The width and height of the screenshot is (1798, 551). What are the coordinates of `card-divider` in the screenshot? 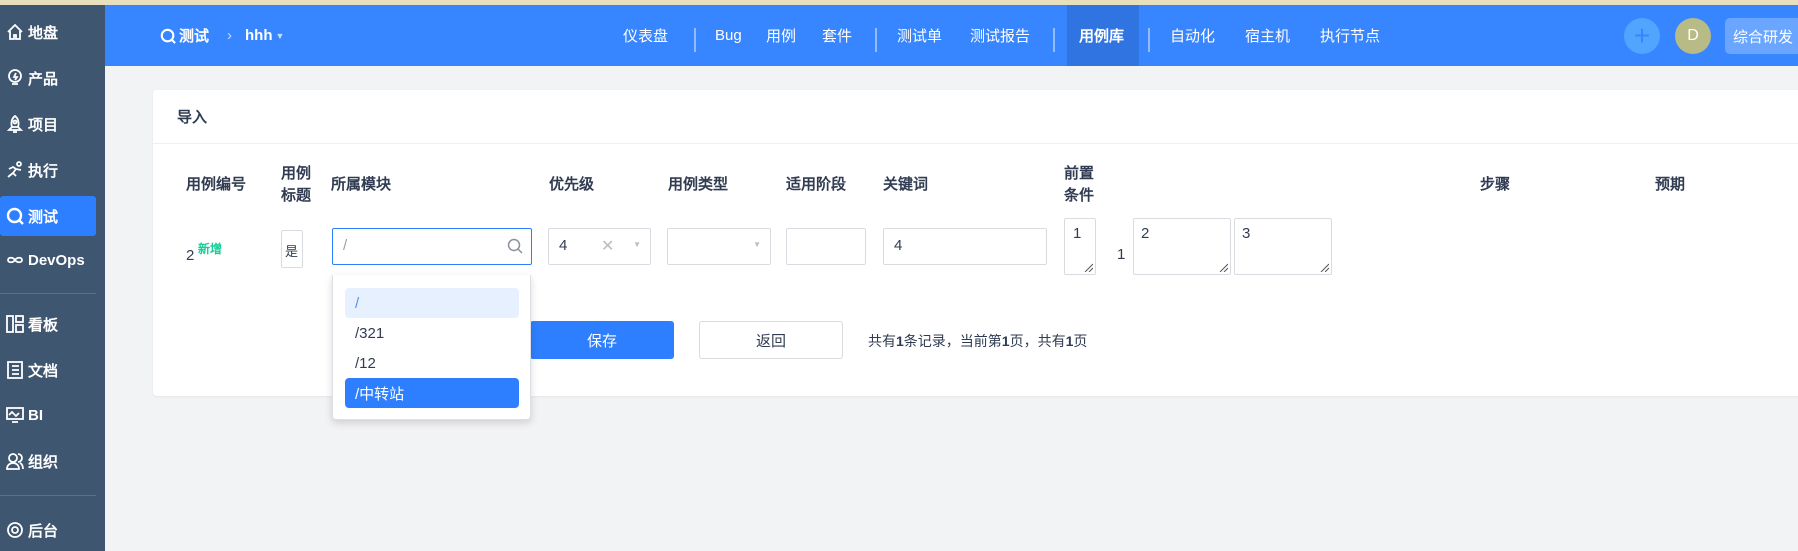 It's located at (975, 143).